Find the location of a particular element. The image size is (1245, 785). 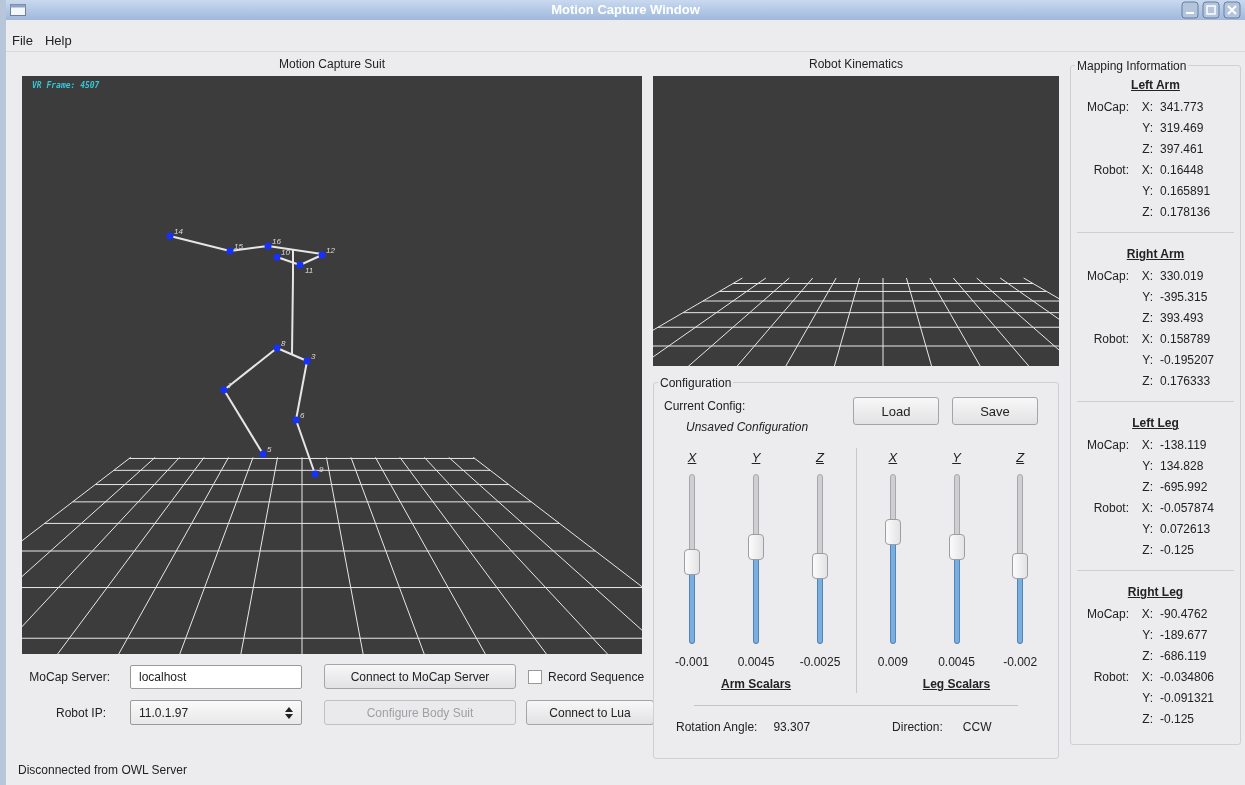

value-text: 397.461 is located at coordinates (1181, 149).